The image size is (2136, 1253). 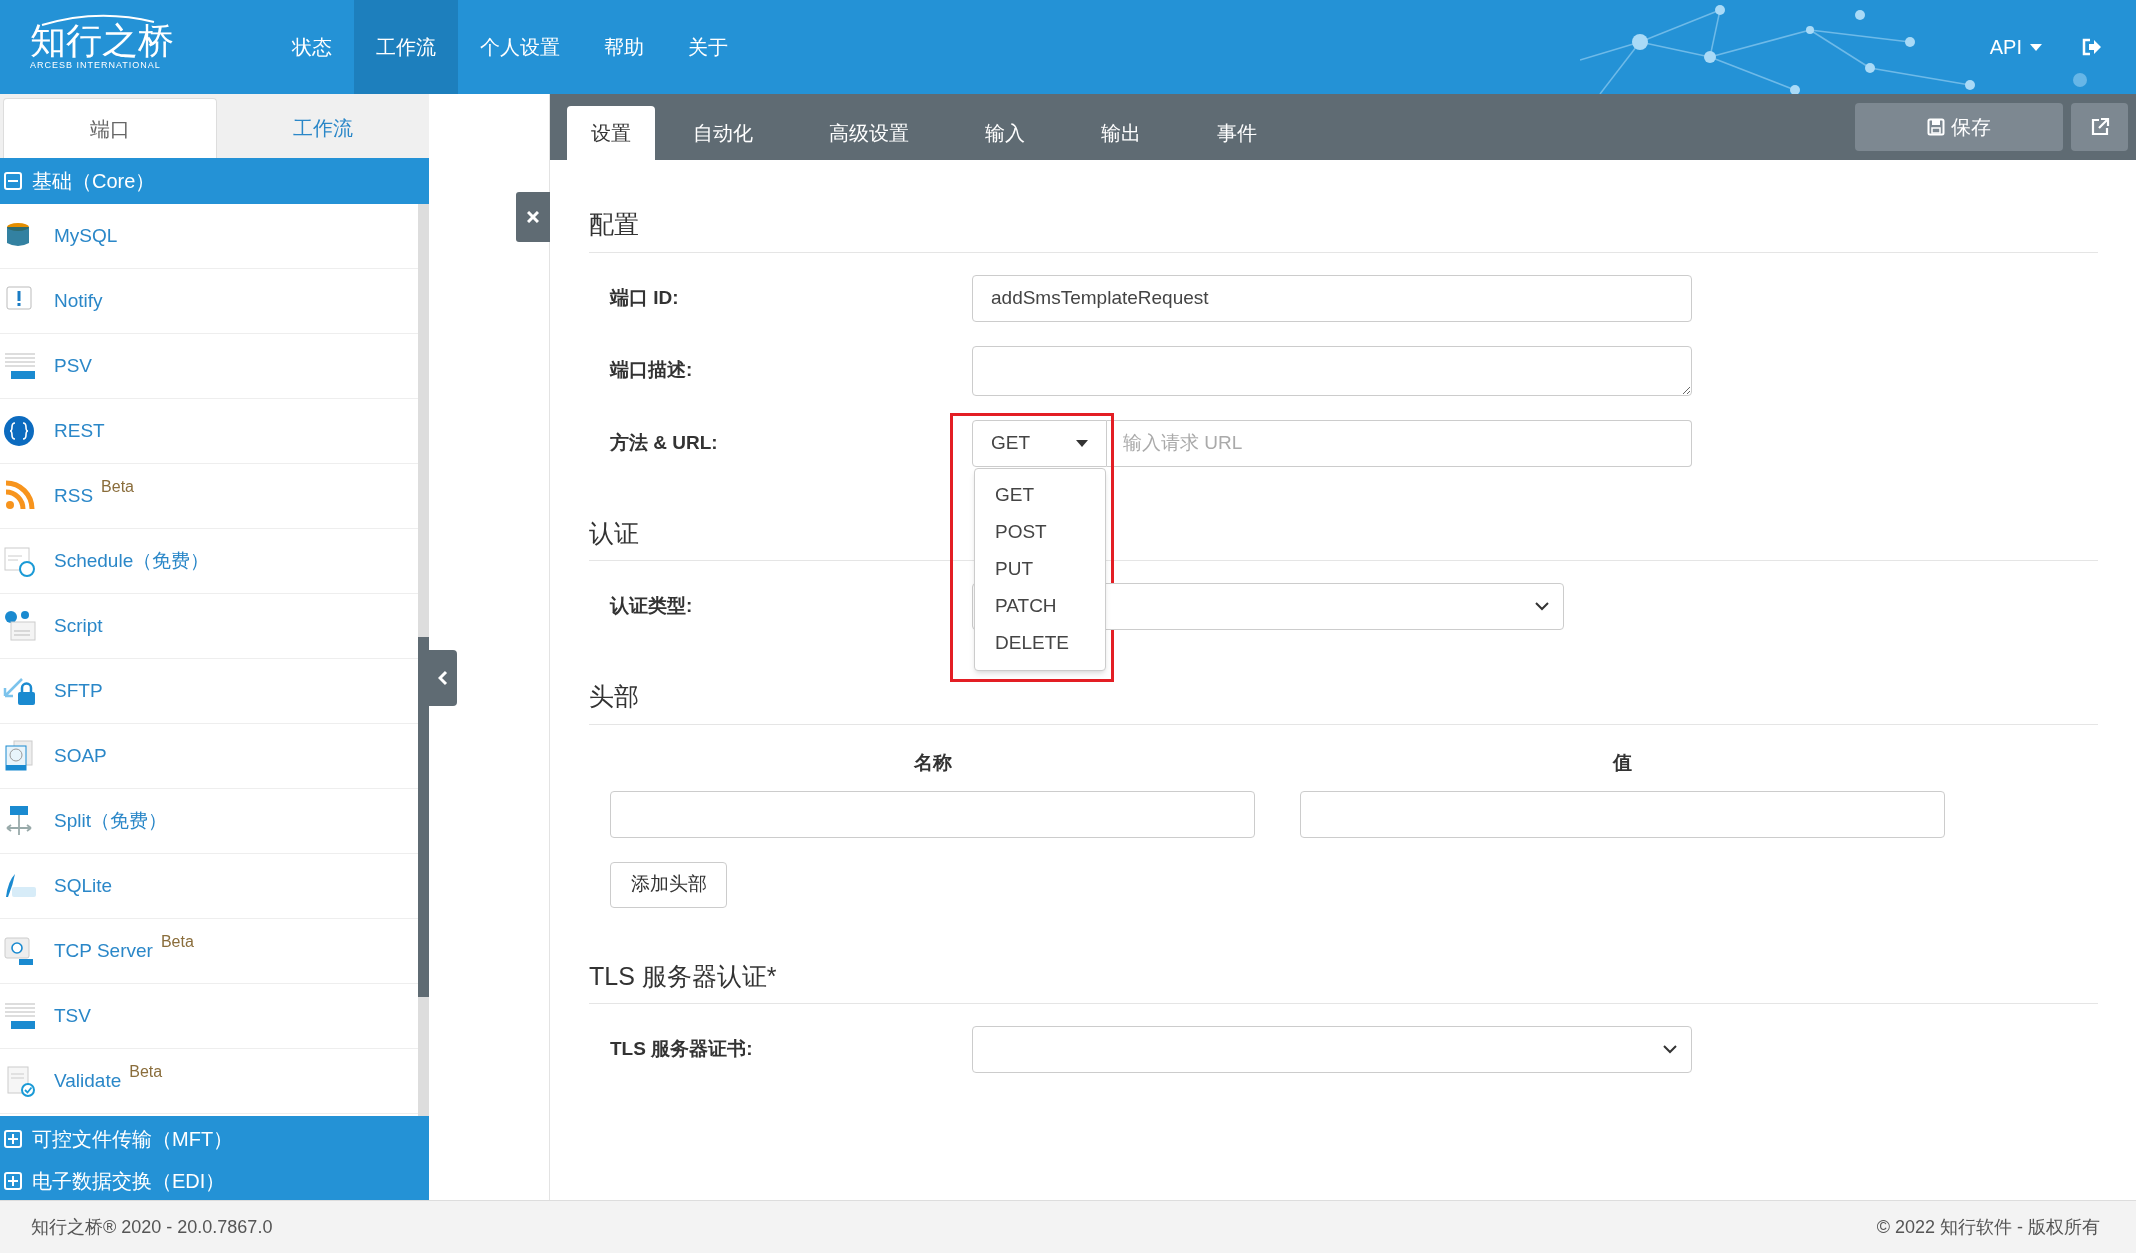 What do you see at coordinates (1959, 127) in the screenshot?
I see `save-button: 保存` at bounding box center [1959, 127].